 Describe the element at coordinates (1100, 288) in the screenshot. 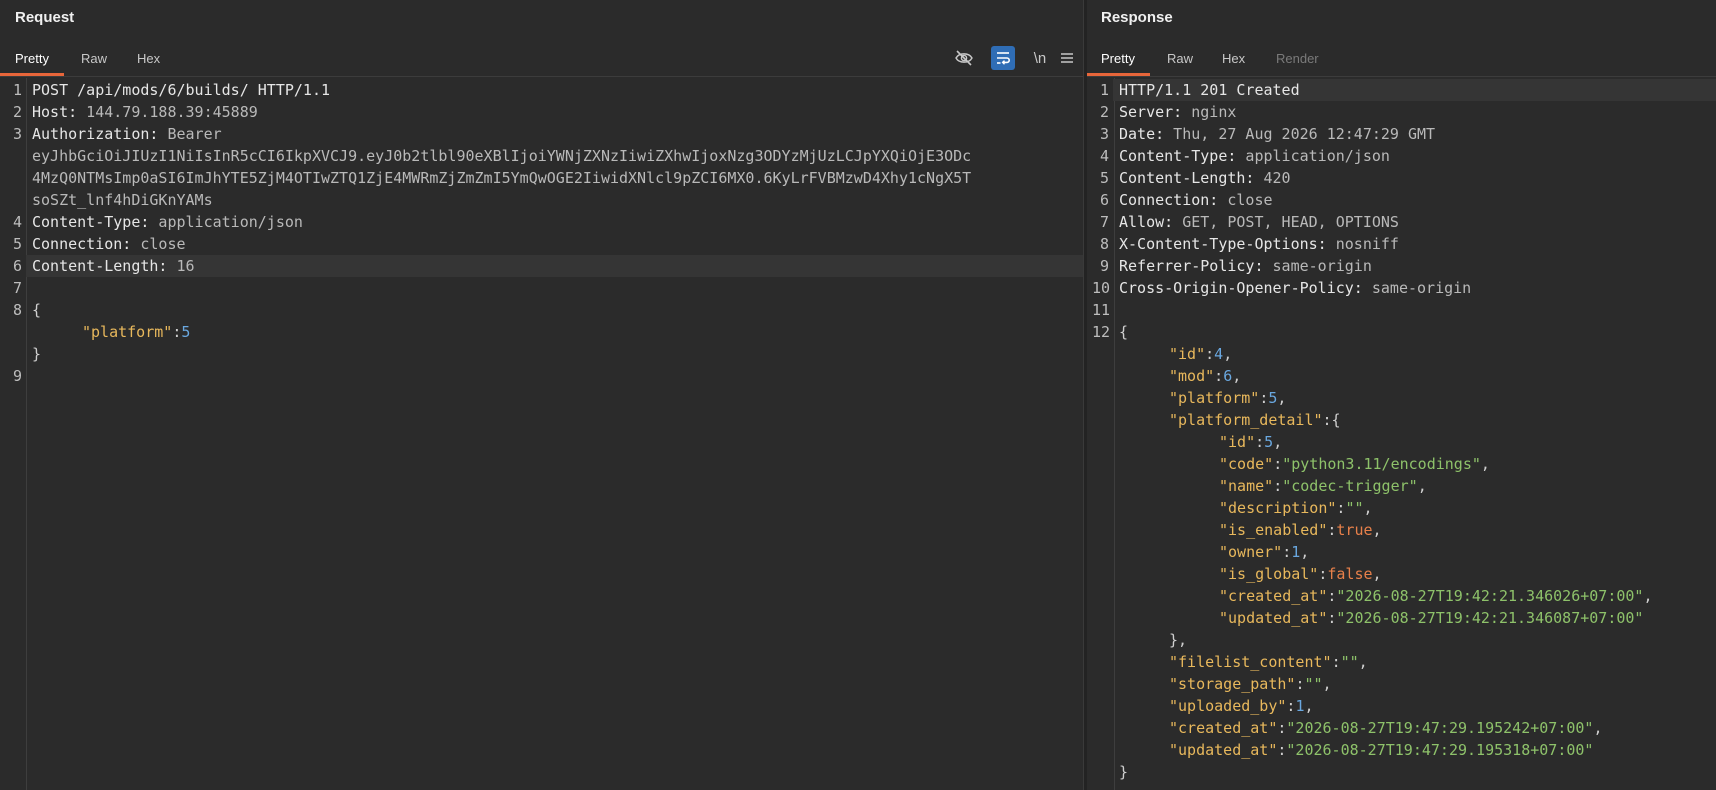

I see `line-number: 10` at that location.